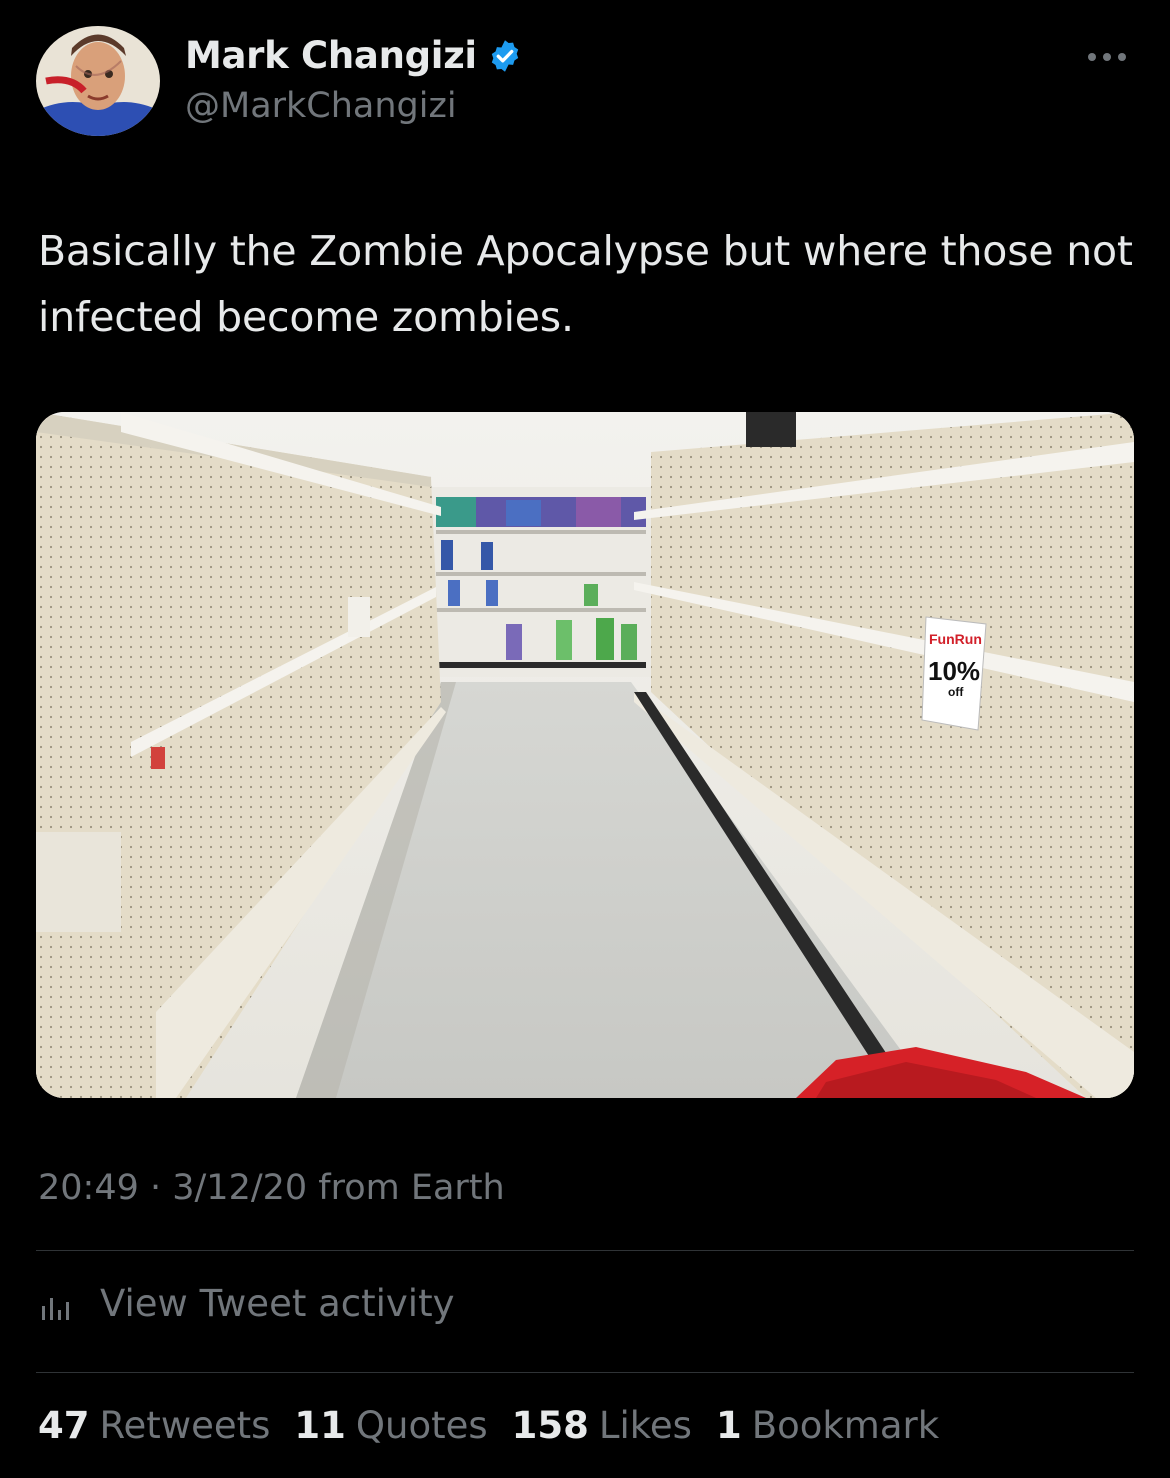  I want to click on avatar, so click(98, 81).